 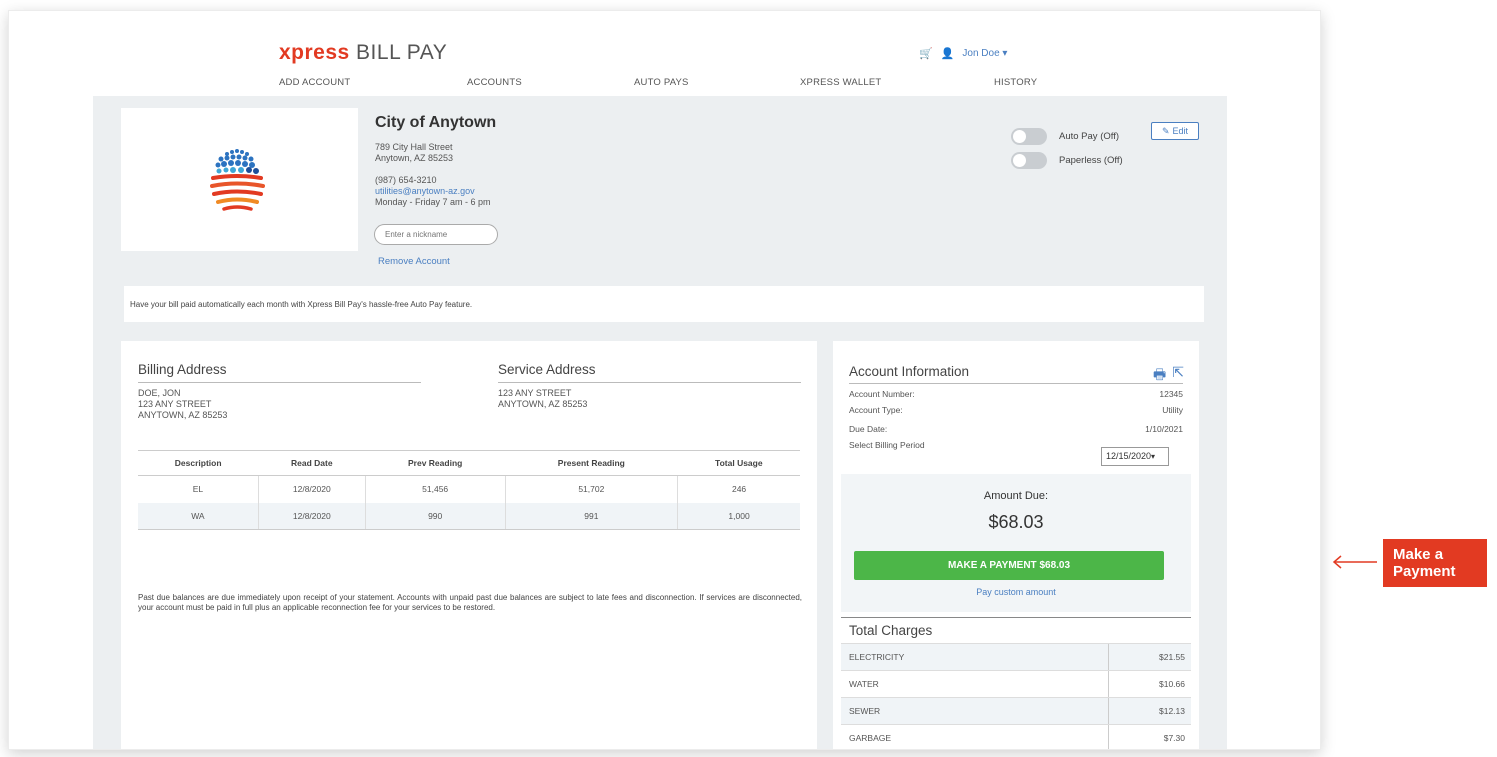 I want to click on org-logo-box, so click(x=239, y=179).